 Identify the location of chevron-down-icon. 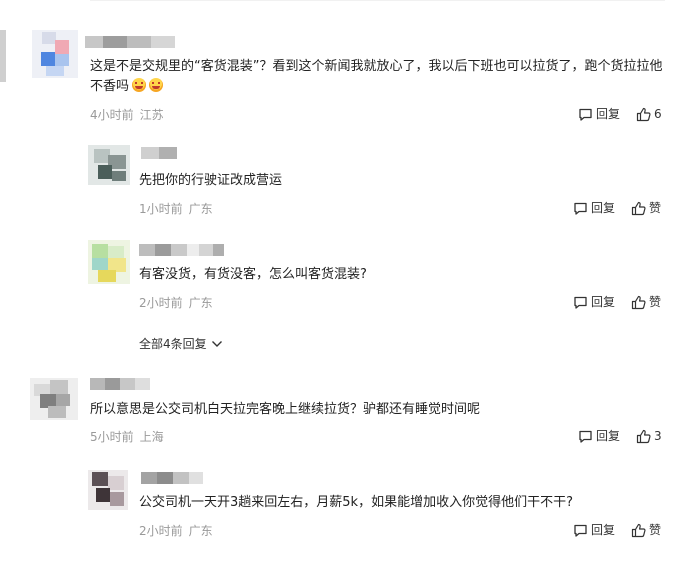
(216, 344).